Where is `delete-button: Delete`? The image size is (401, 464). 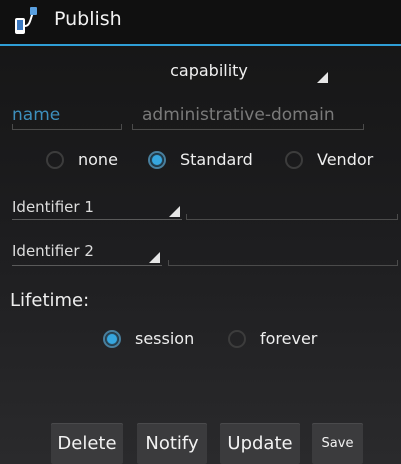
delete-button: Delete is located at coordinates (87, 443).